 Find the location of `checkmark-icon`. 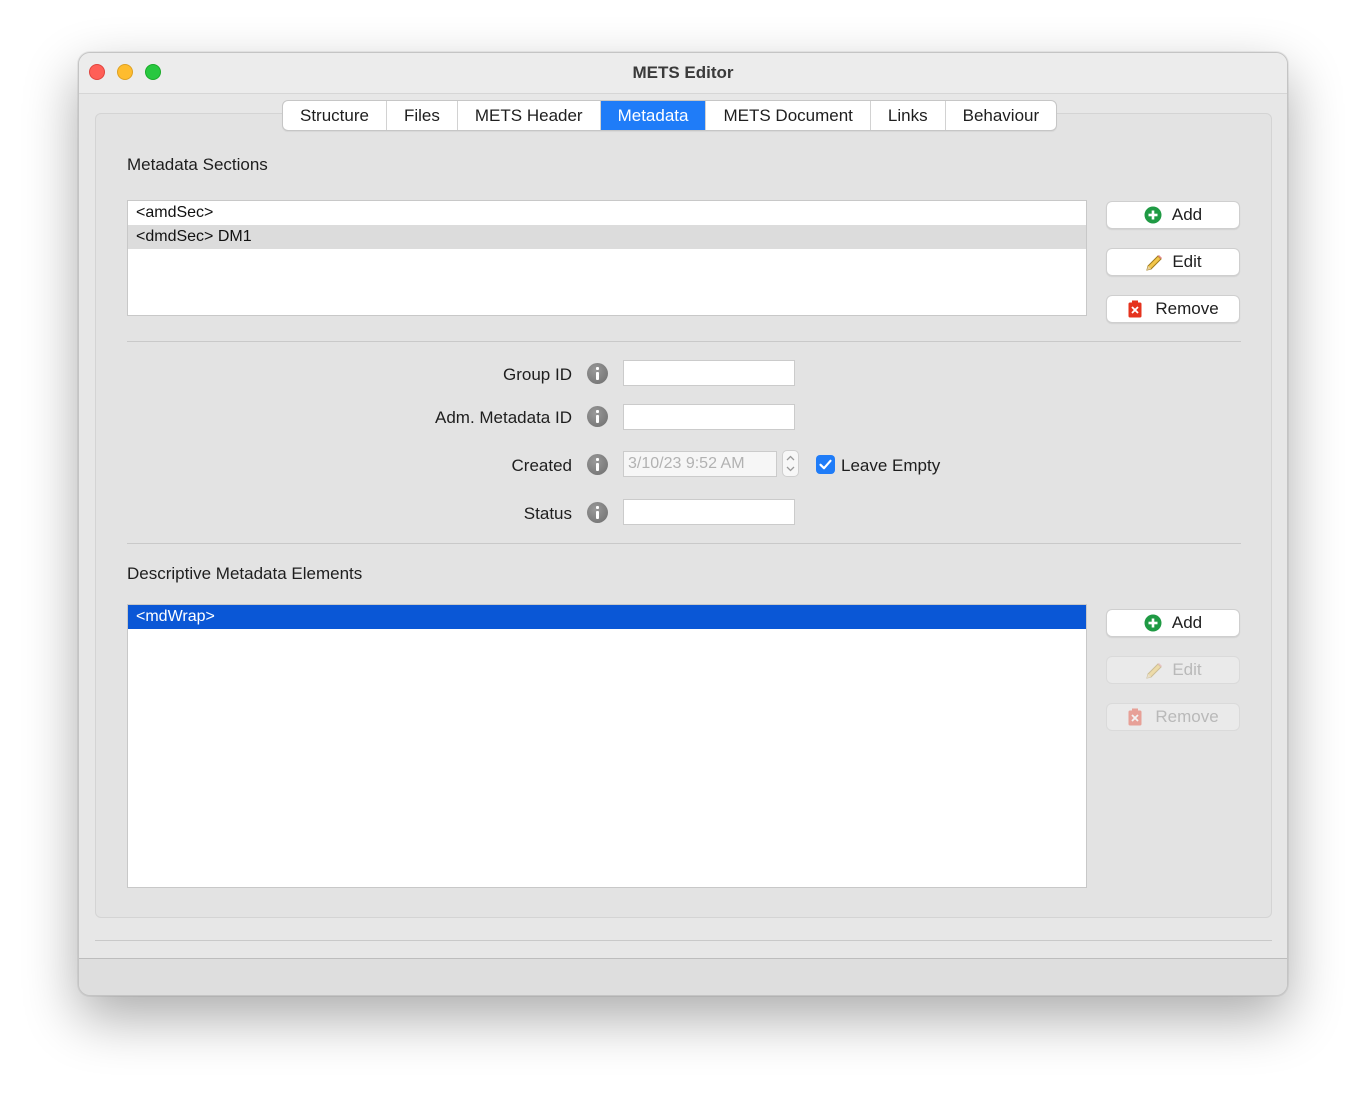

checkmark-icon is located at coordinates (825, 464).